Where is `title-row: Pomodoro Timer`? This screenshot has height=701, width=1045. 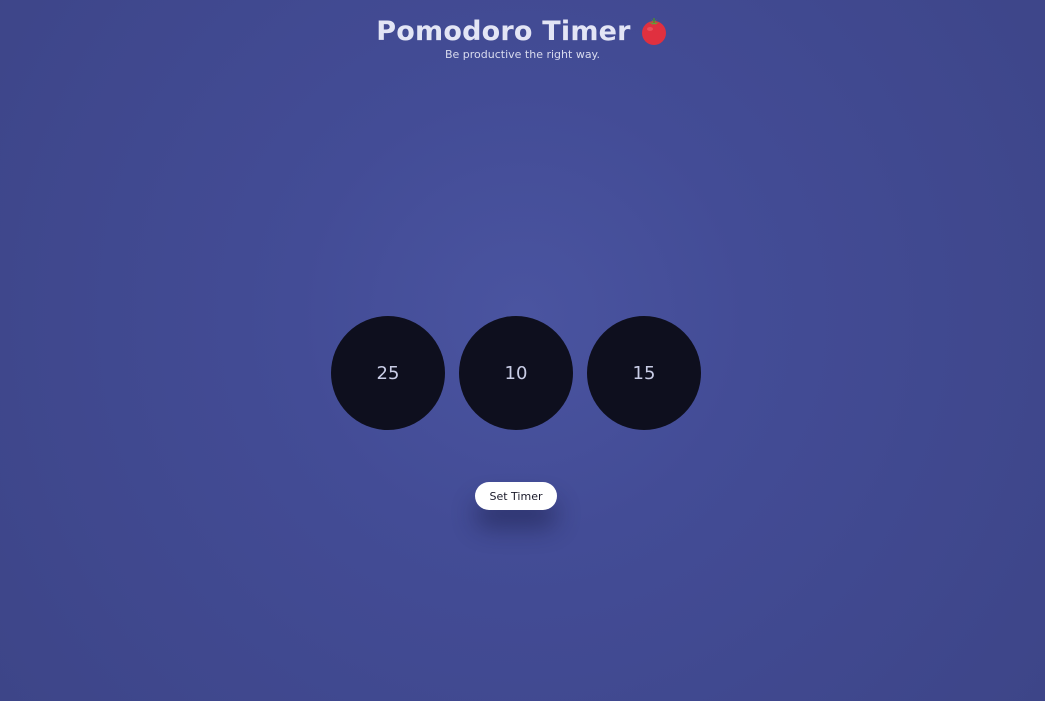 title-row: Pomodoro Timer is located at coordinates (522, 32).